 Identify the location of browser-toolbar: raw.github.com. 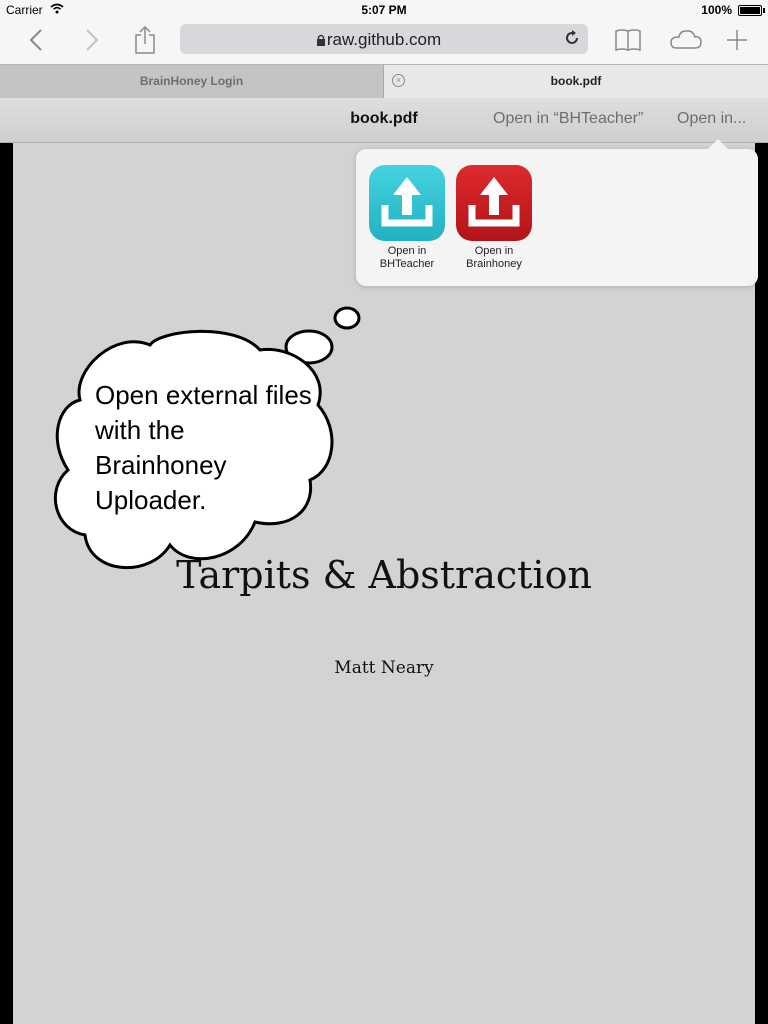
(384, 42).